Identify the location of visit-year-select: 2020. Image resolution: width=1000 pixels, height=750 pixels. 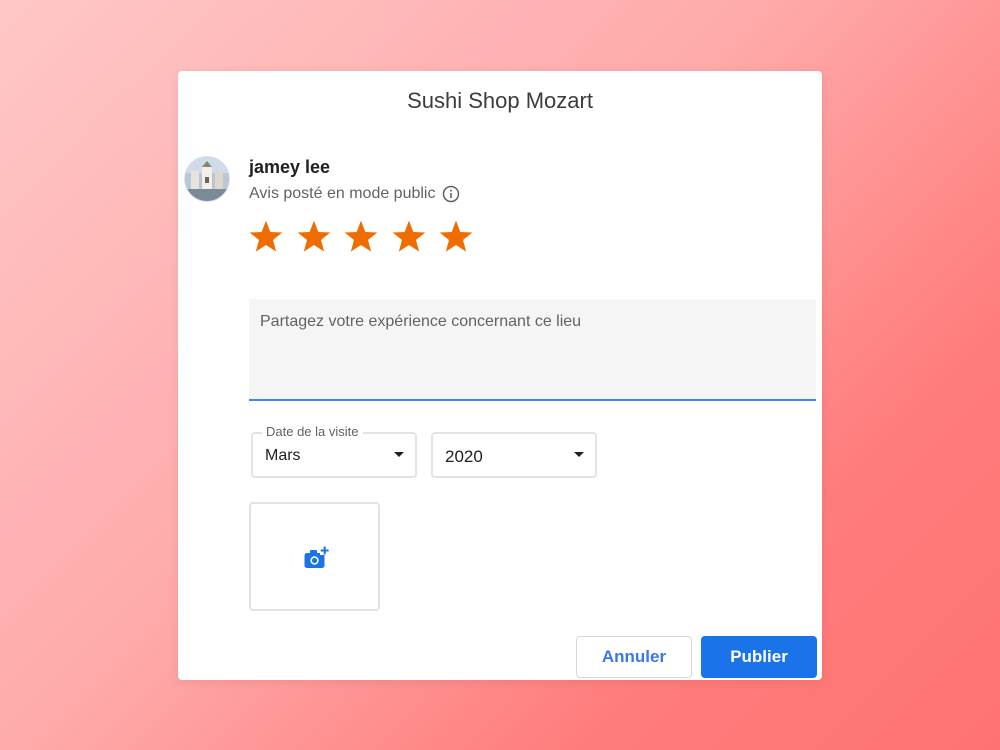
(514, 455).